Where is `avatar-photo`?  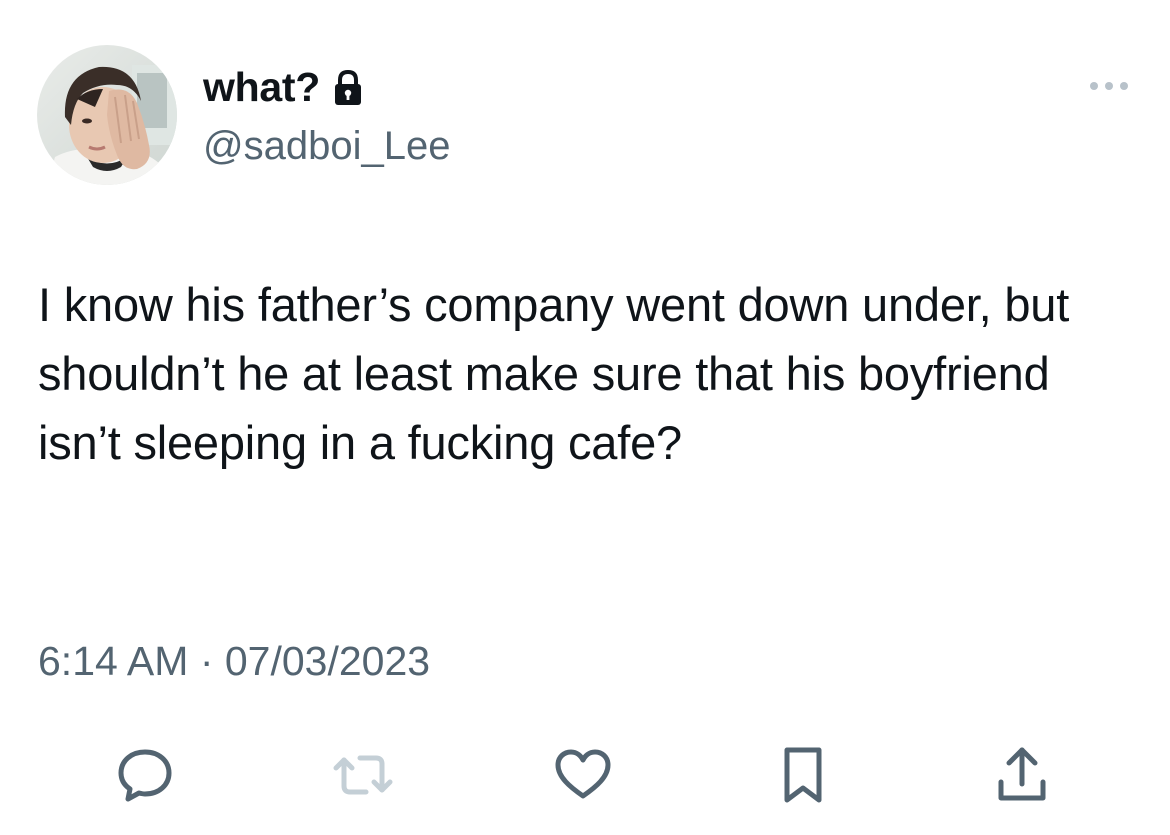
avatar-photo is located at coordinates (107, 115).